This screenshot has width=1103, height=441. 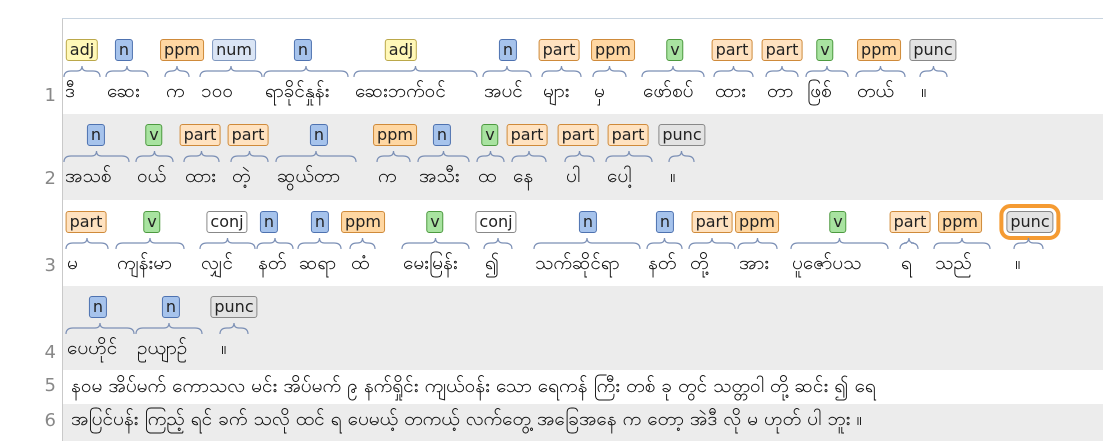 I want to click on token-word: တယ်, so click(x=875, y=91).